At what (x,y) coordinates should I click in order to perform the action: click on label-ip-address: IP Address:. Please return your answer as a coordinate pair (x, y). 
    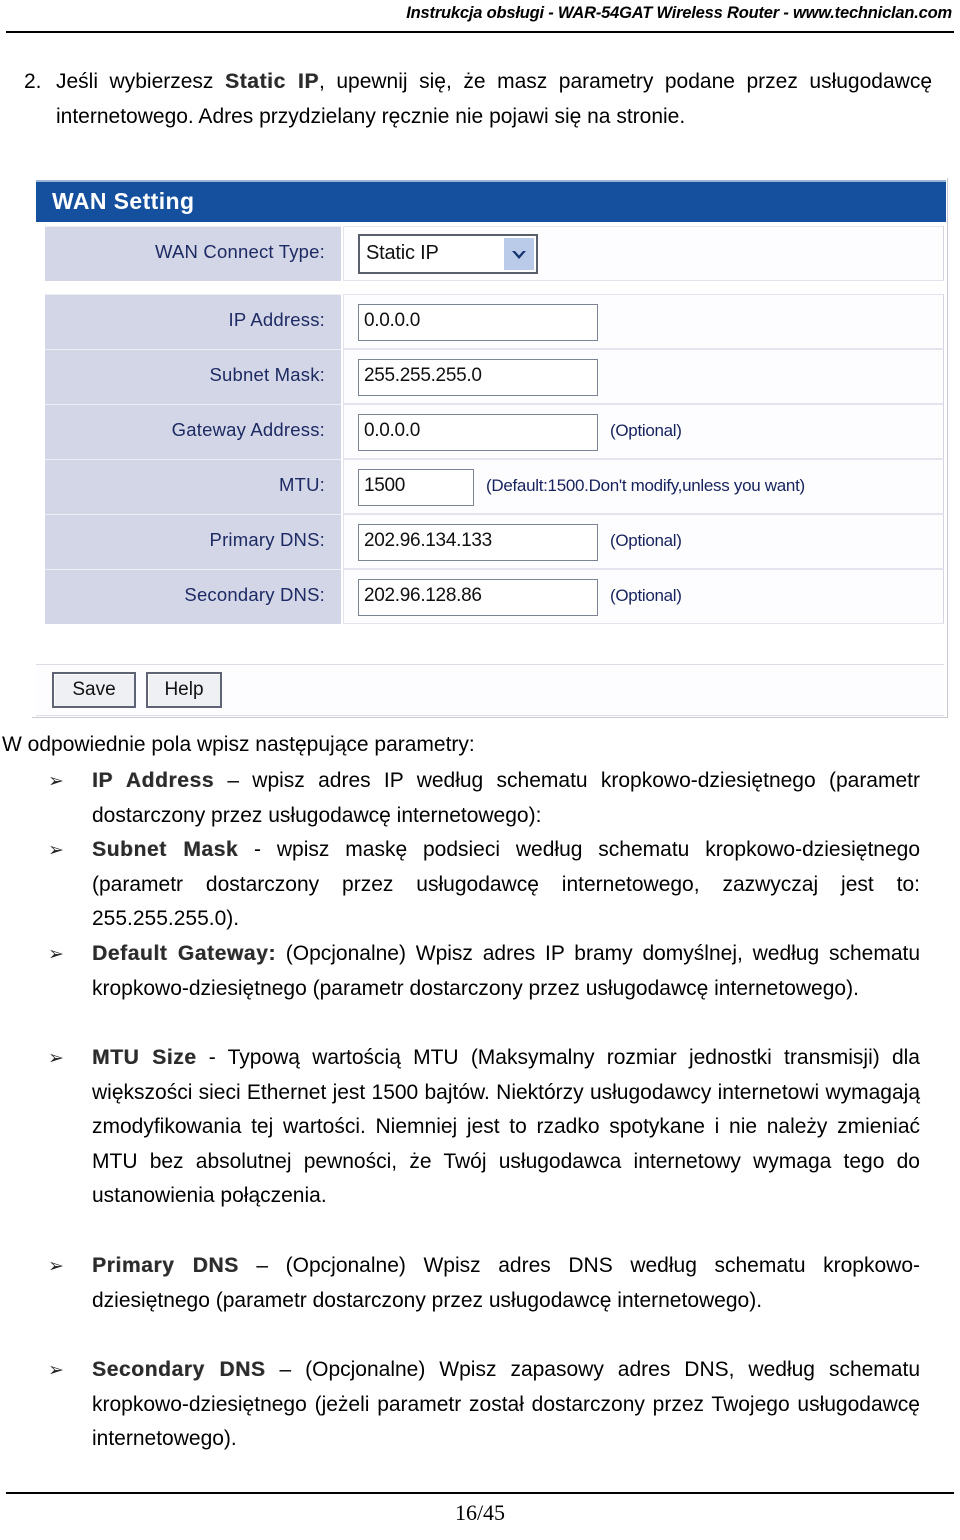
    Looking at the image, I should click on (276, 319).